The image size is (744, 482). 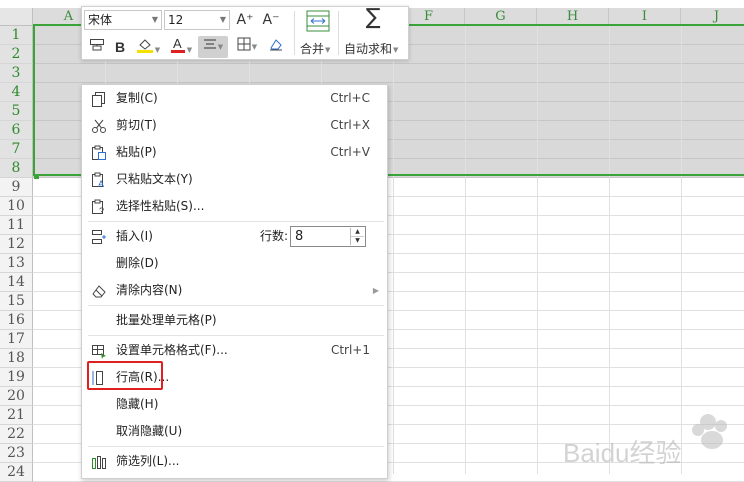 What do you see at coordinates (357, 232) in the screenshot?
I see `spin-up-icon: ▲` at bounding box center [357, 232].